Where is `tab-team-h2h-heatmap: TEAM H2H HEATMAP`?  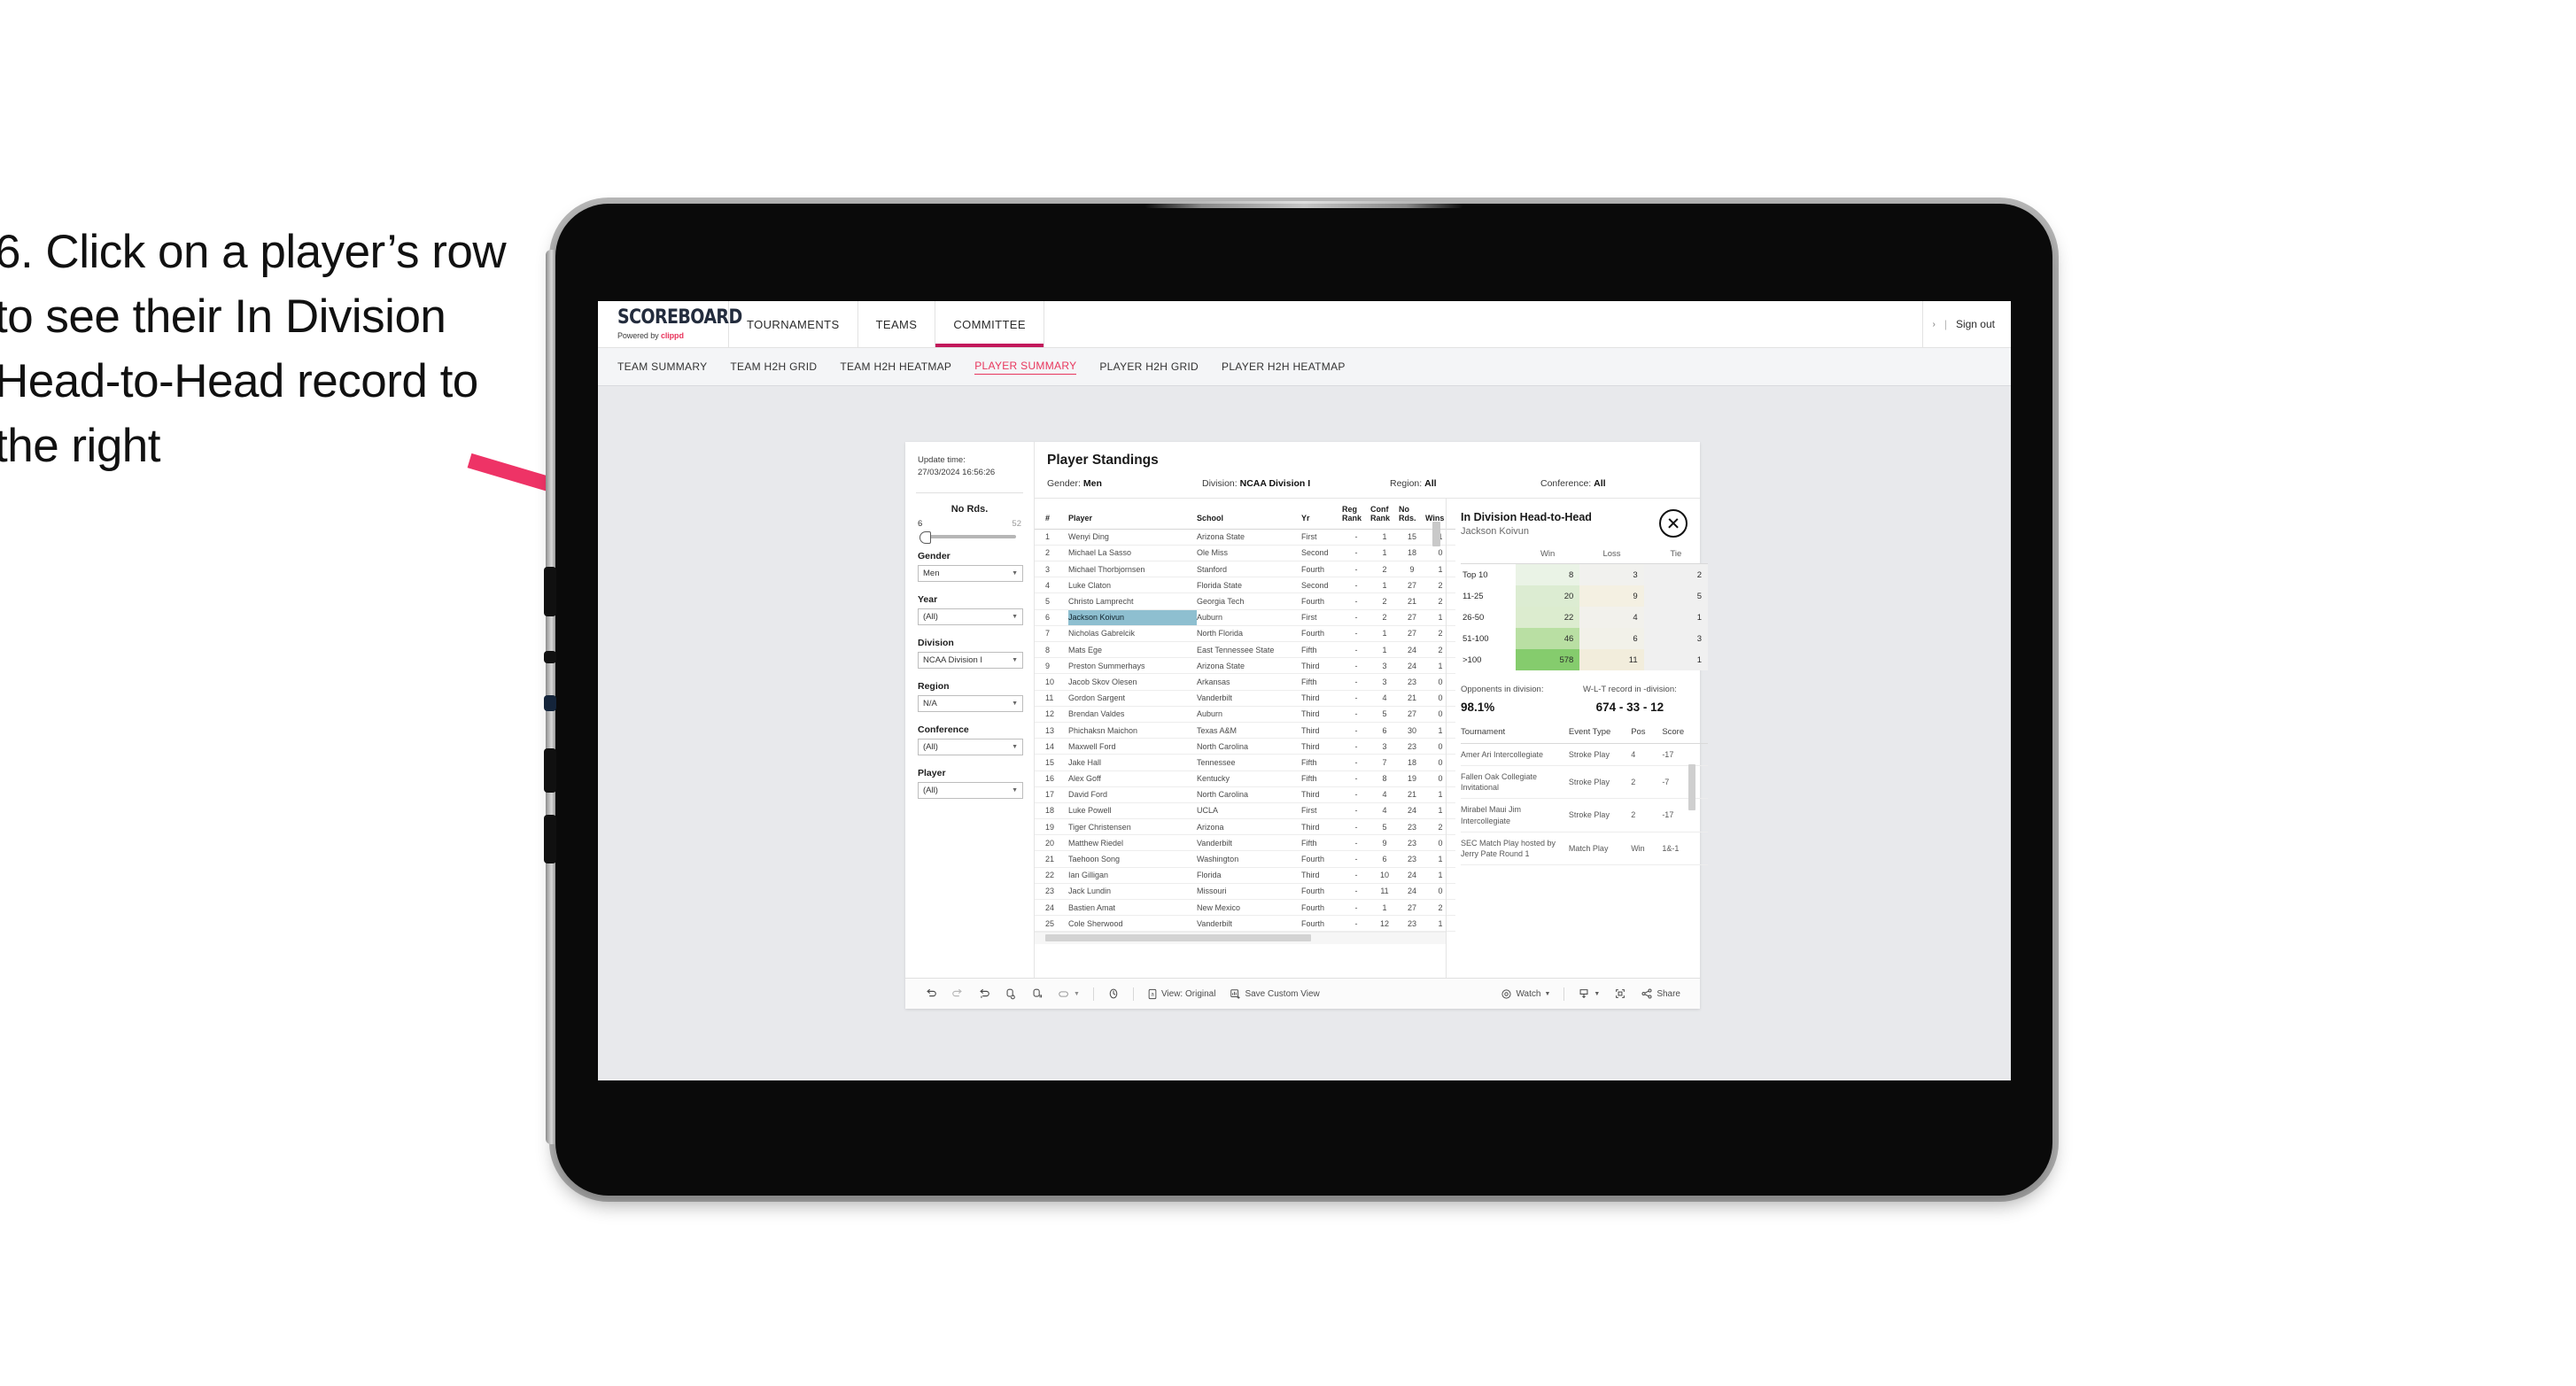 tab-team-h2h-heatmap: TEAM H2H HEATMAP is located at coordinates (895, 367).